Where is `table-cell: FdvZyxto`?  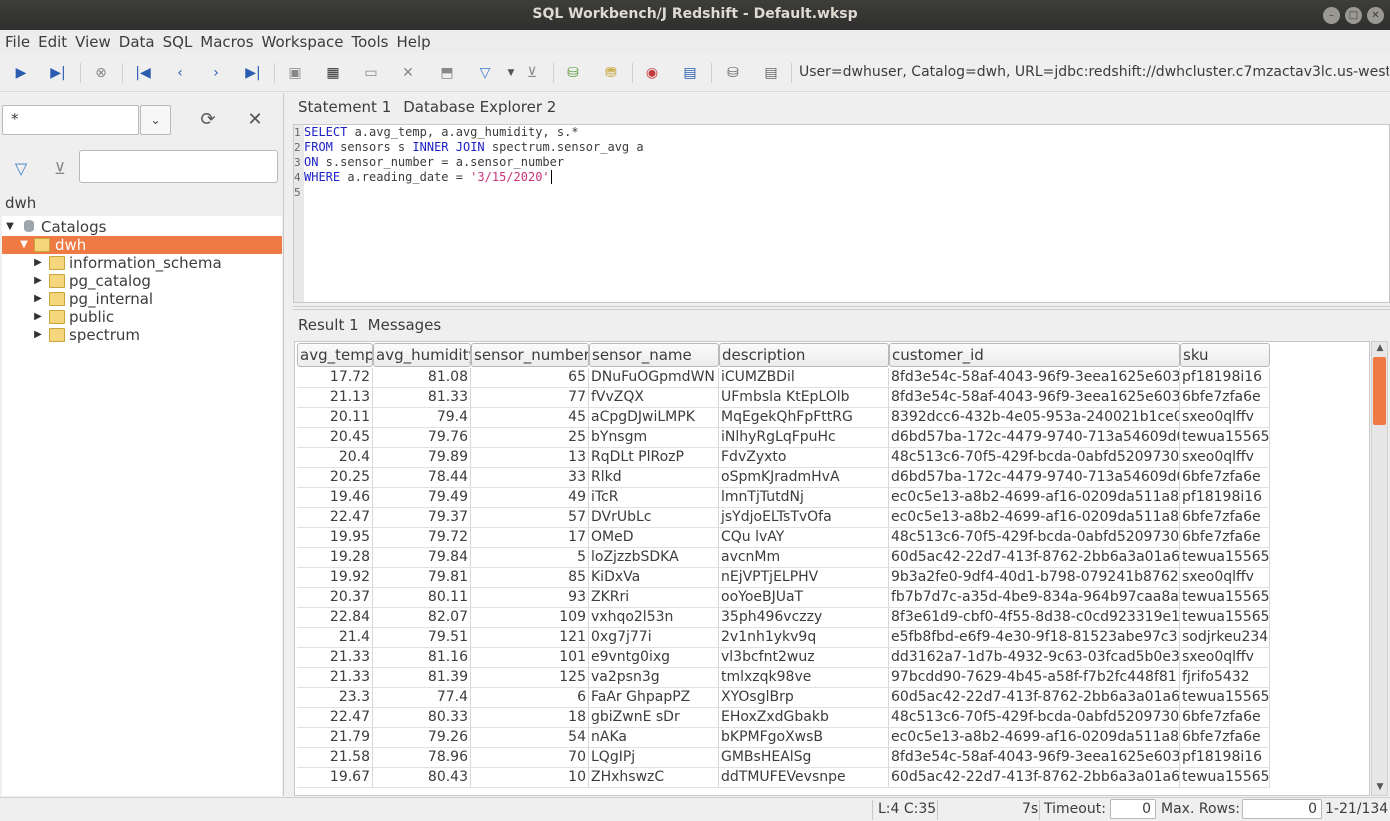
table-cell: FdvZyxto is located at coordinates (804, 458).